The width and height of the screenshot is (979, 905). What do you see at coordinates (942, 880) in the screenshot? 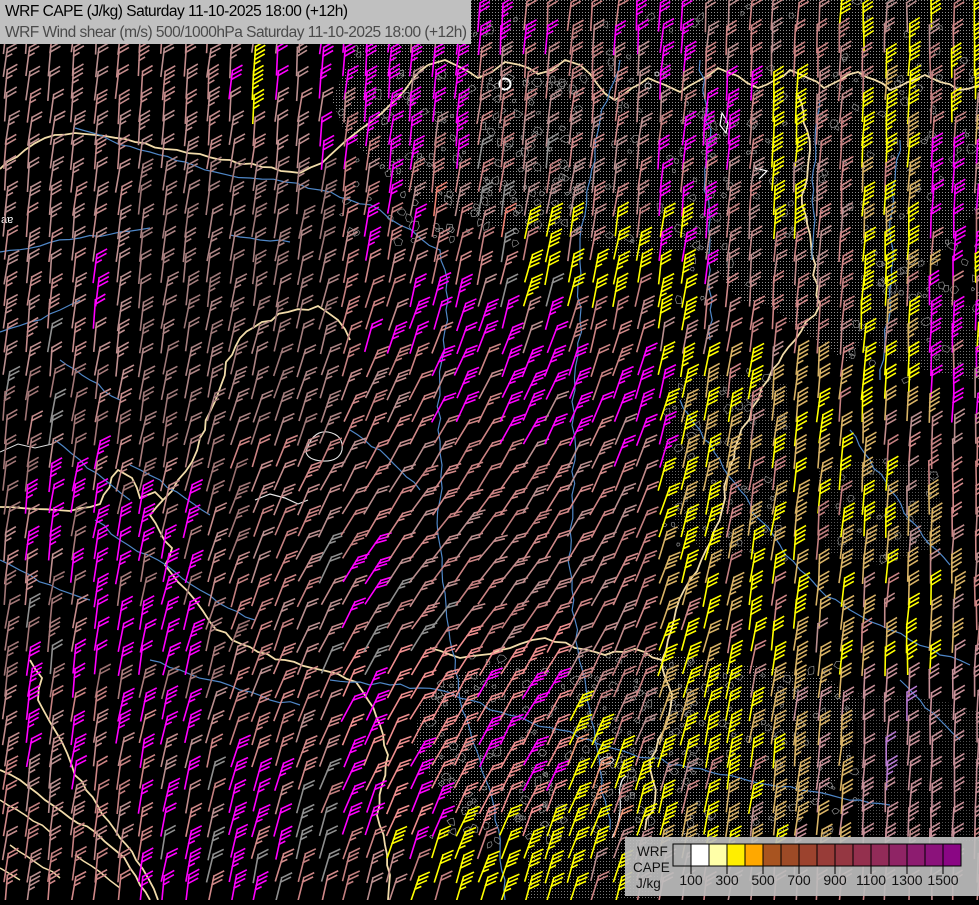
I see `svg-text: 1500` at bounding box center [942, 880].